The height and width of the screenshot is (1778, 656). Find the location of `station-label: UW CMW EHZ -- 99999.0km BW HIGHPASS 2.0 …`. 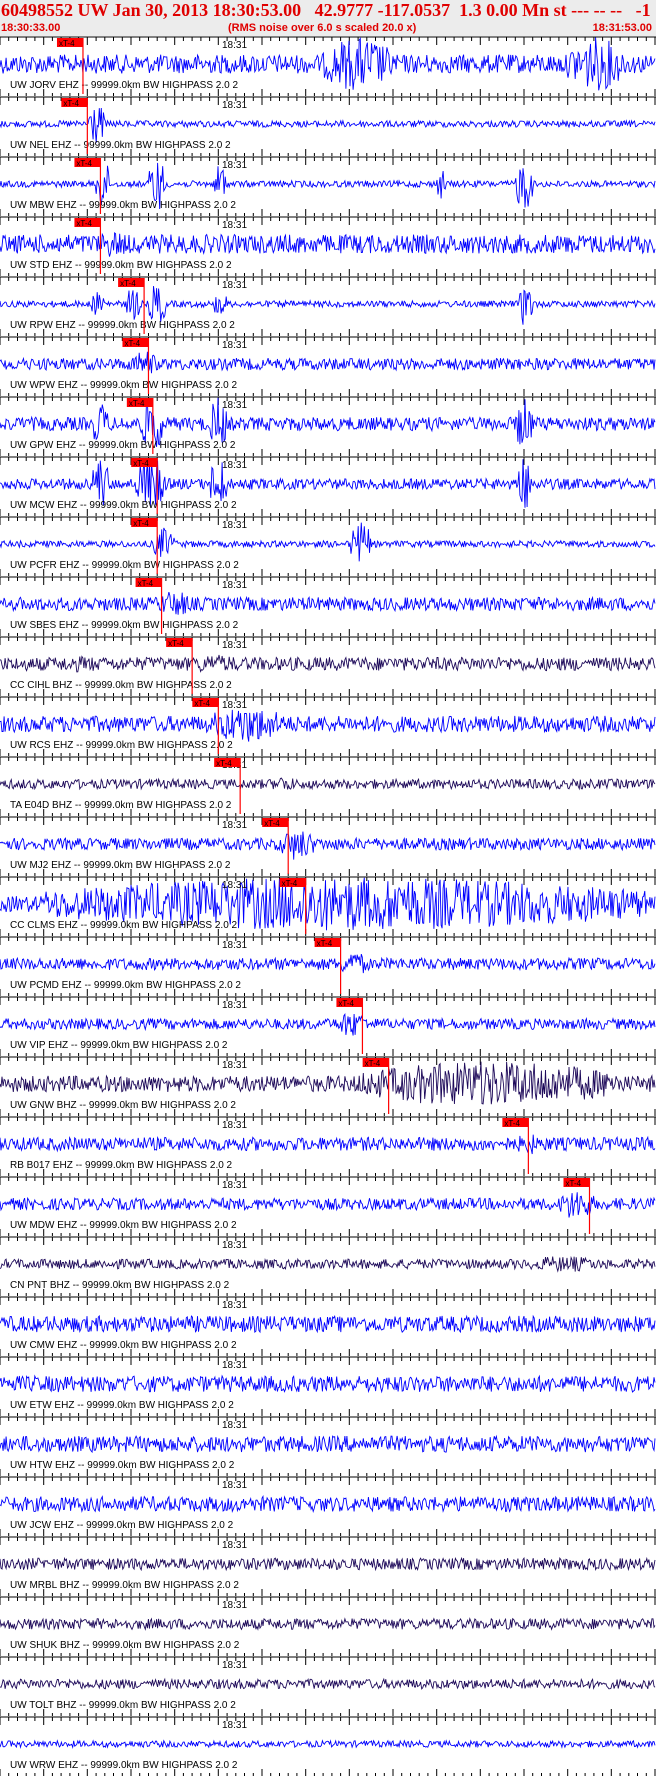

station-label: UW CMW EHZ -- 99999.0km BW HIGHPASS 2.0 … is located at coordinates (123, 1345).